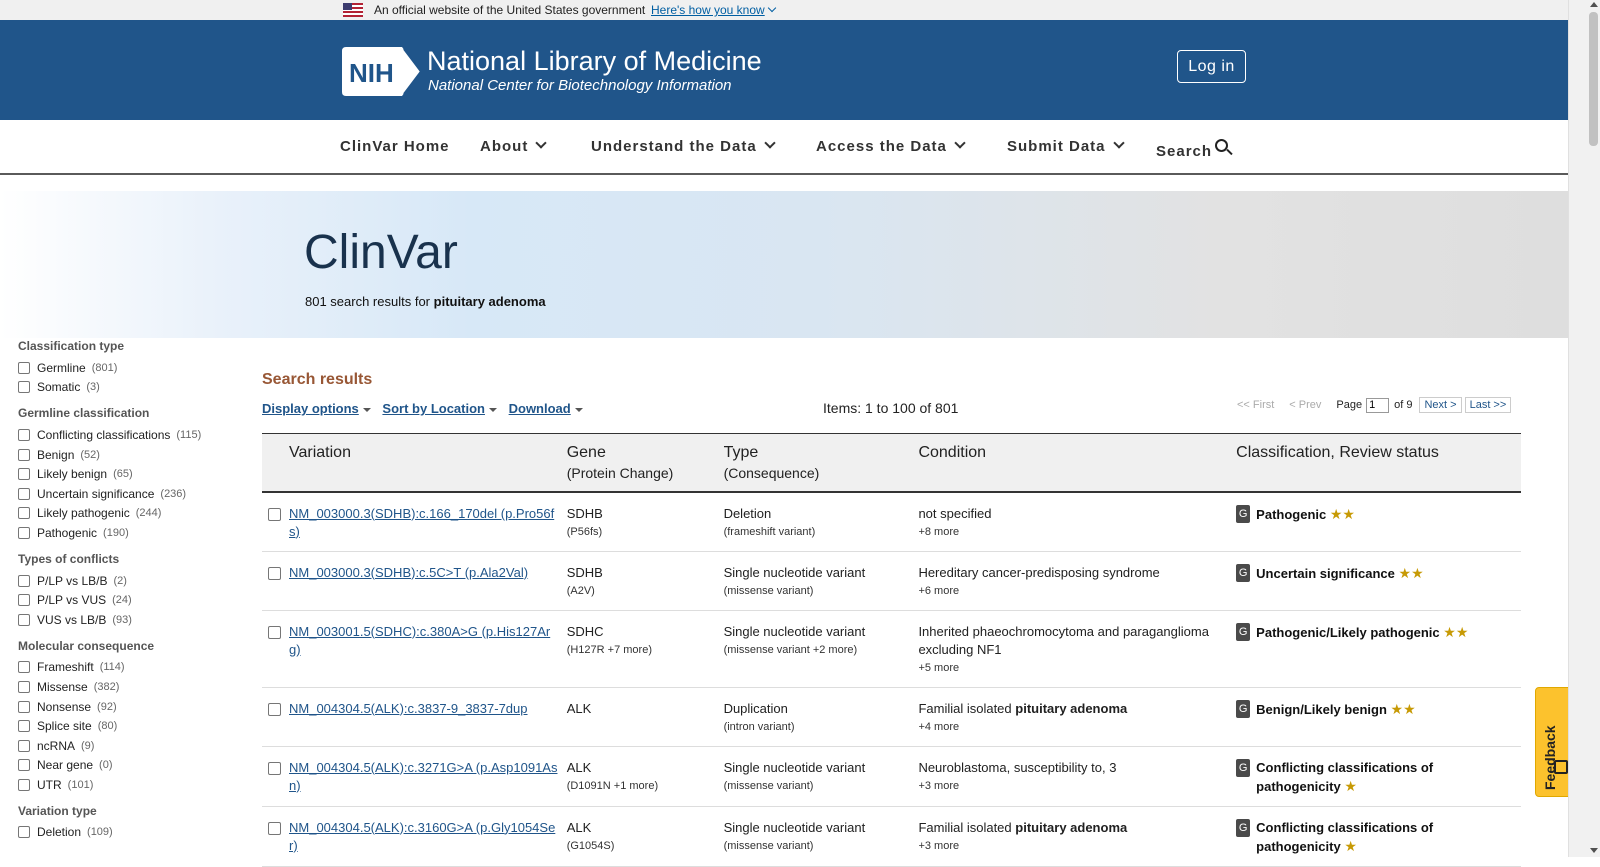  I want to click on classification-label: Pathogenic/Likely pathogenic, so click(1348, 632).